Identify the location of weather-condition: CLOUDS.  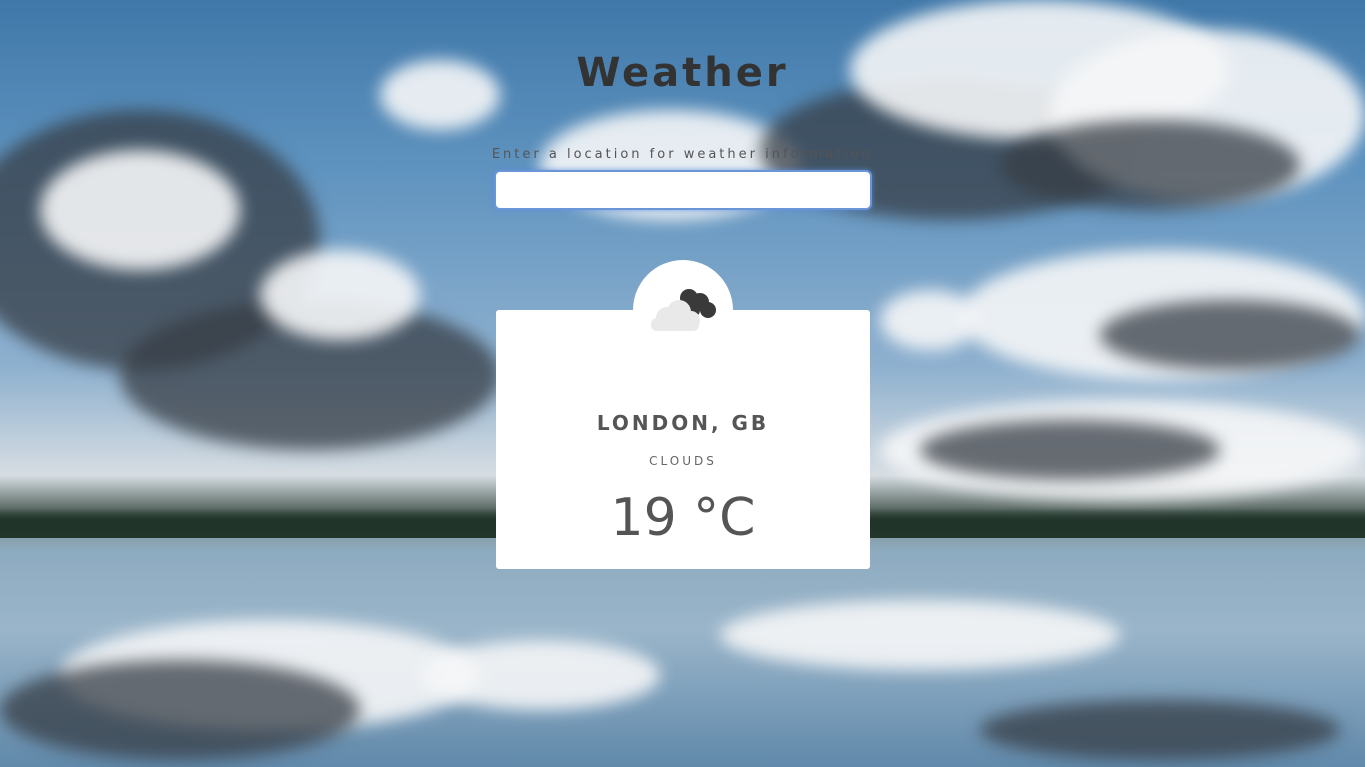
(683, 461).